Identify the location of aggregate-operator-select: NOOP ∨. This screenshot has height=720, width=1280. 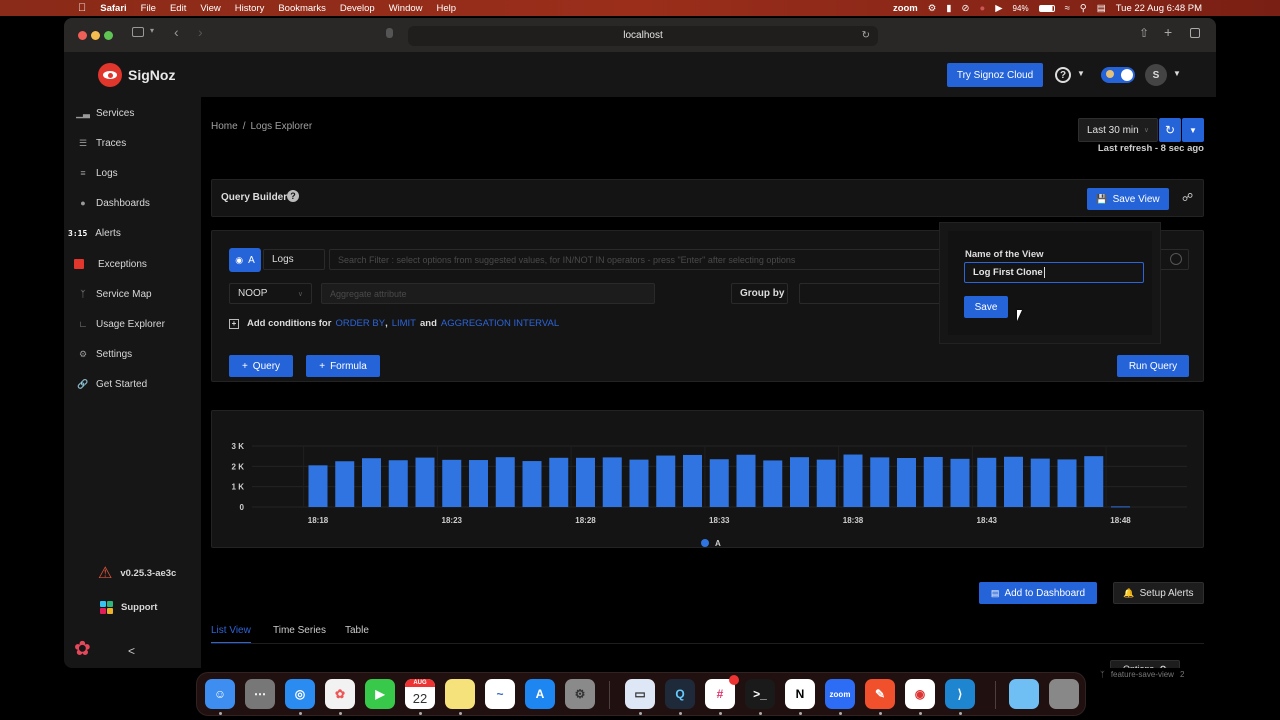
(270, 293).